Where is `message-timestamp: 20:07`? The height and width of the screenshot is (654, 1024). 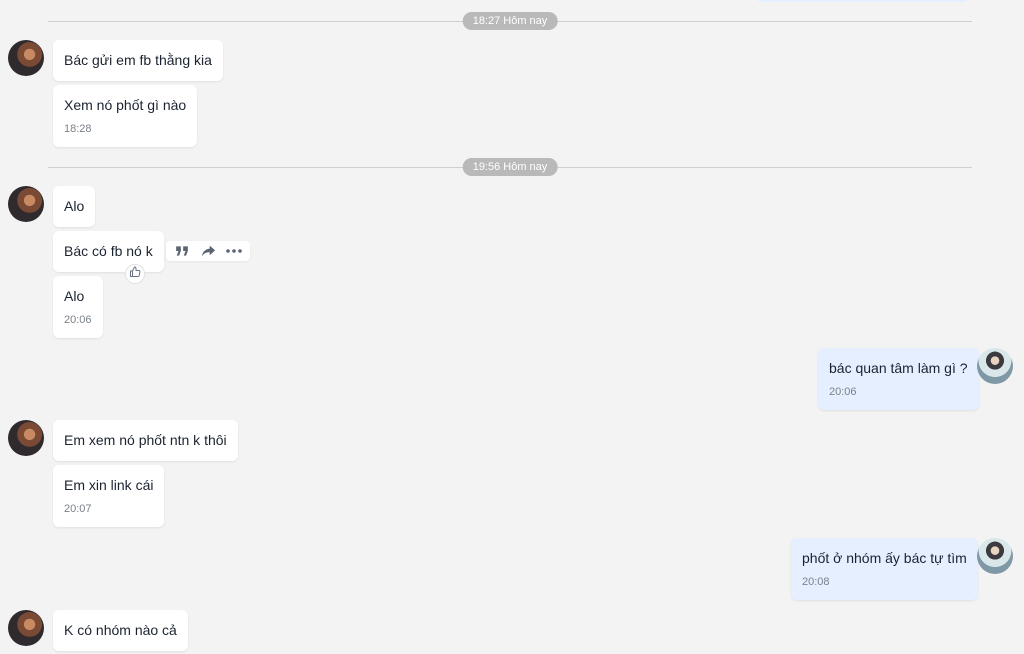
message-timestamp: 20:07 is located at coordinates (78, 509).